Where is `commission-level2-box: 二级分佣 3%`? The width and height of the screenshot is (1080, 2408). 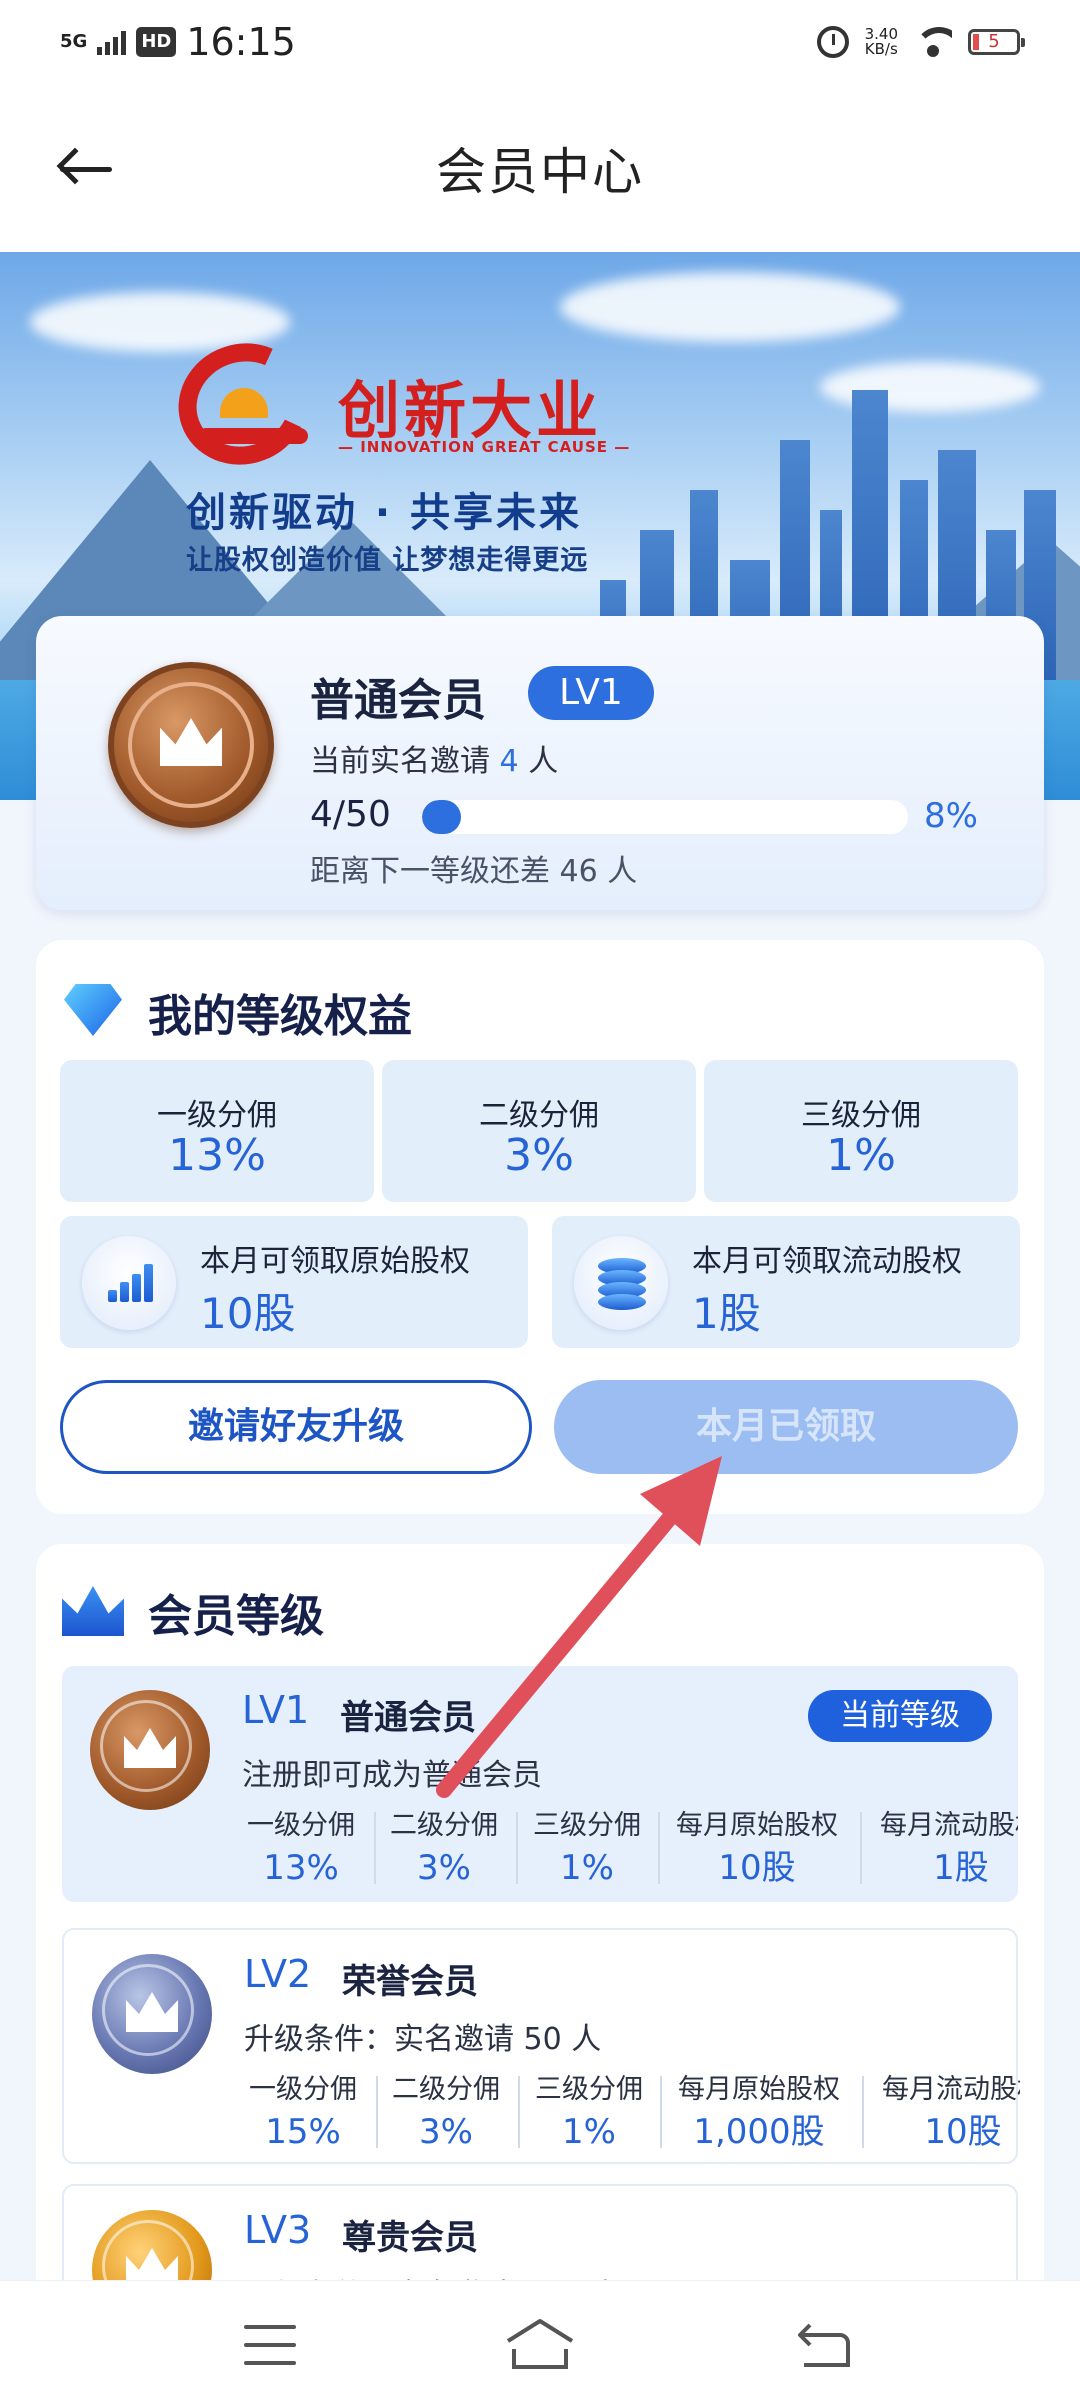
commission-level2-box: 二级分佣 3% is located at coordinates (539, 1131).